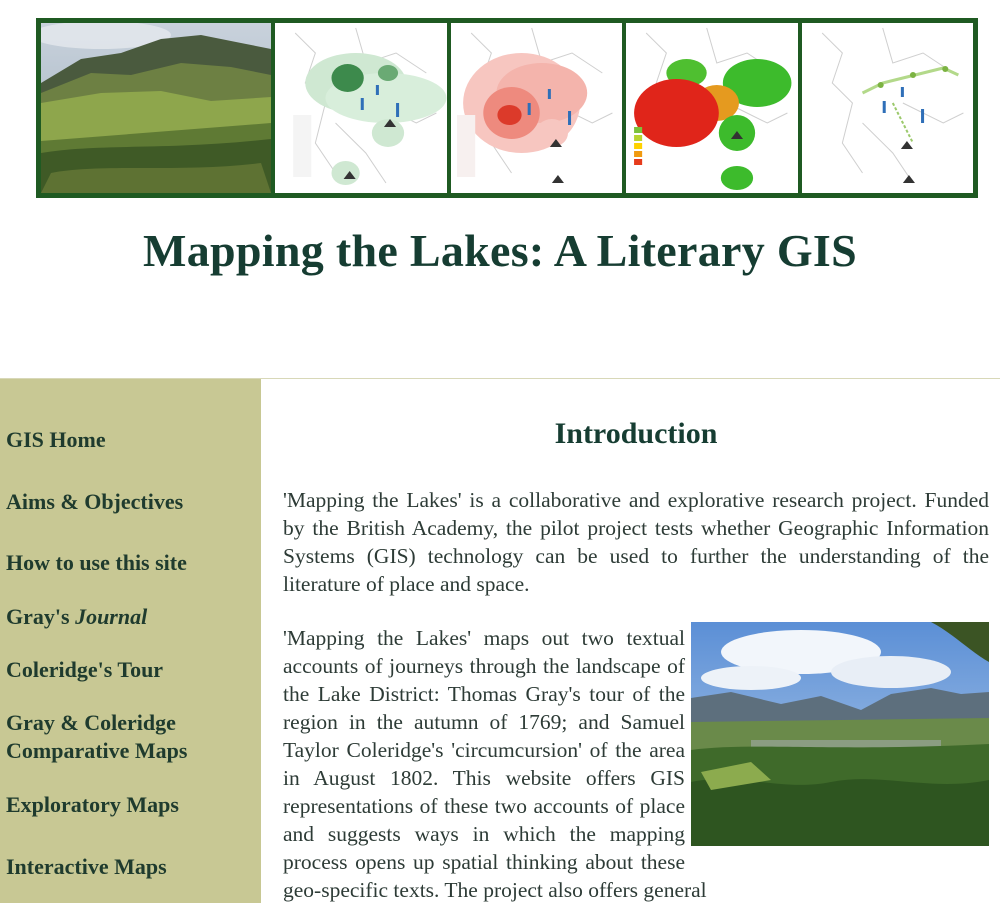 The width and height of the screenshot is (1000, 903). Describe the element at coordinates (840, 734) in the screenshot. I see `lake-district-valley-photo` at that location.